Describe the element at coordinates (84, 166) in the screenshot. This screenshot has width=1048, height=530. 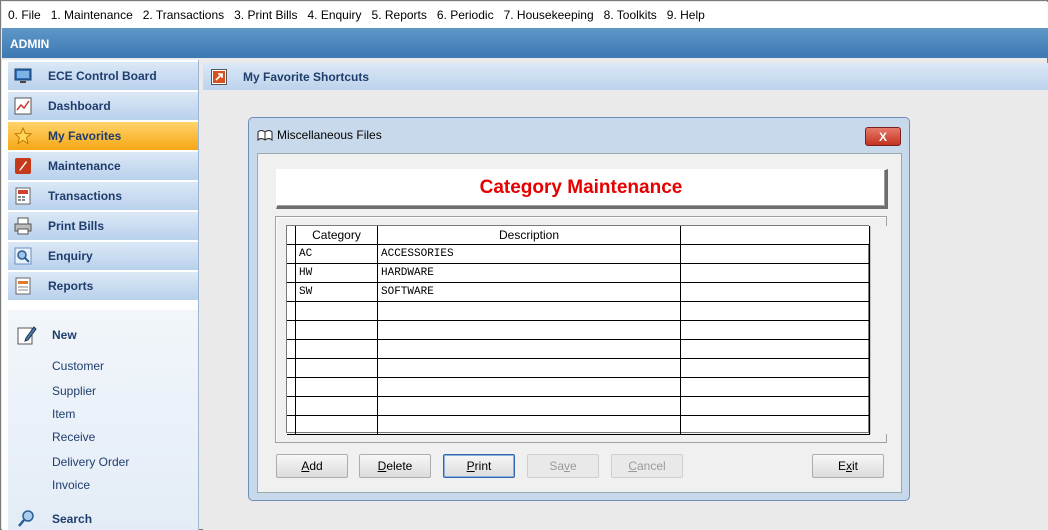
I see `sidebar-item-label: Maintenance` at that location.